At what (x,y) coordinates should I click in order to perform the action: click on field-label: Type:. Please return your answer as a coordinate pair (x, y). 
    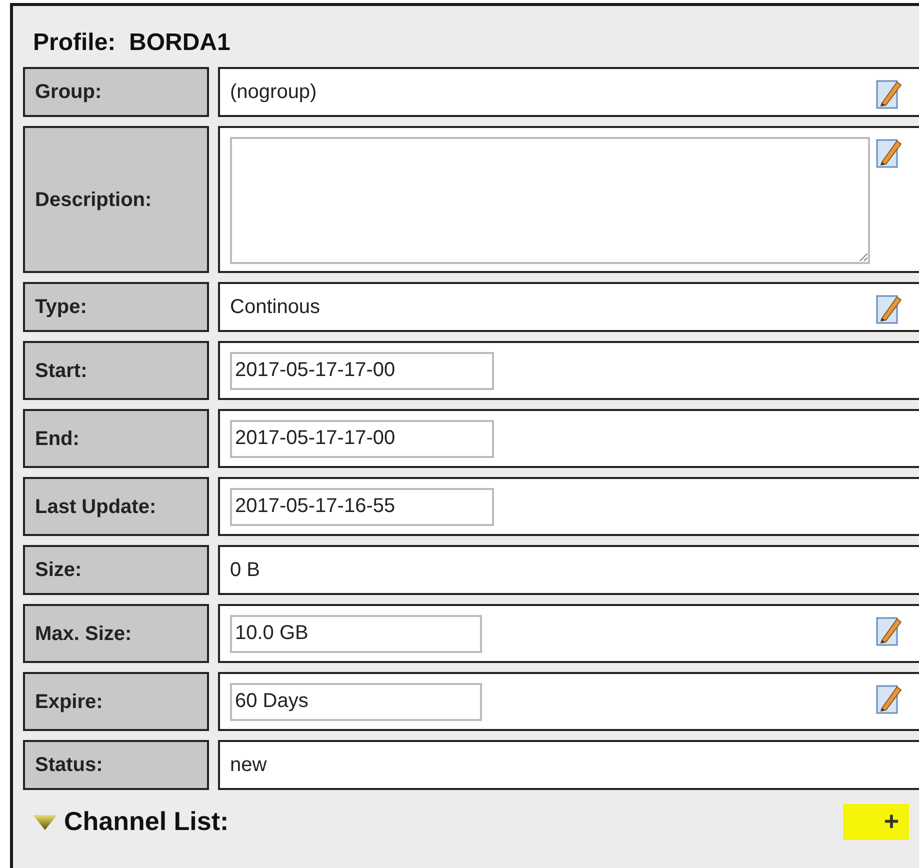
    Looking at the image, I should click on (116, 307).